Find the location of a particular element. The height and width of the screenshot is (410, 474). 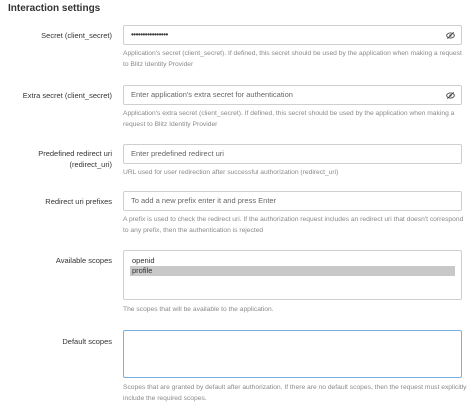

available-scopes-list: openid profile is located at coordinates (292, 275).